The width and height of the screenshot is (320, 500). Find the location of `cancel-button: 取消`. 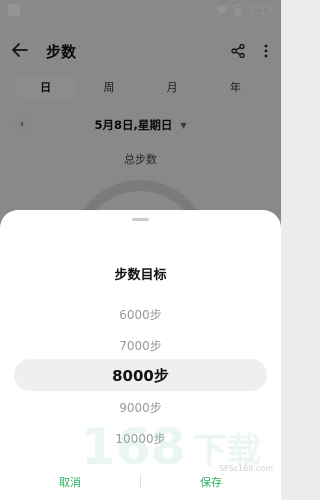

cancel-button: 取消 is located at coordinates (70, 482).